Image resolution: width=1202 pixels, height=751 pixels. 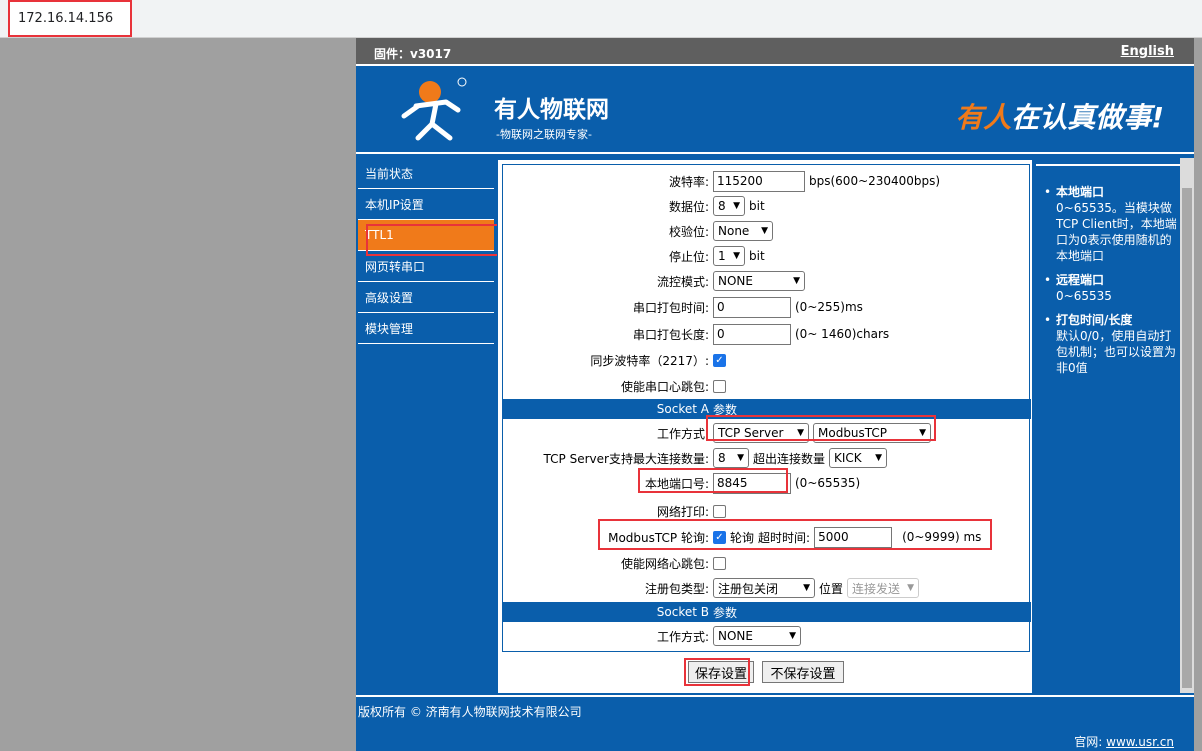 I want to click on discard-button: 不保存设置, so click(x=803, y=672).